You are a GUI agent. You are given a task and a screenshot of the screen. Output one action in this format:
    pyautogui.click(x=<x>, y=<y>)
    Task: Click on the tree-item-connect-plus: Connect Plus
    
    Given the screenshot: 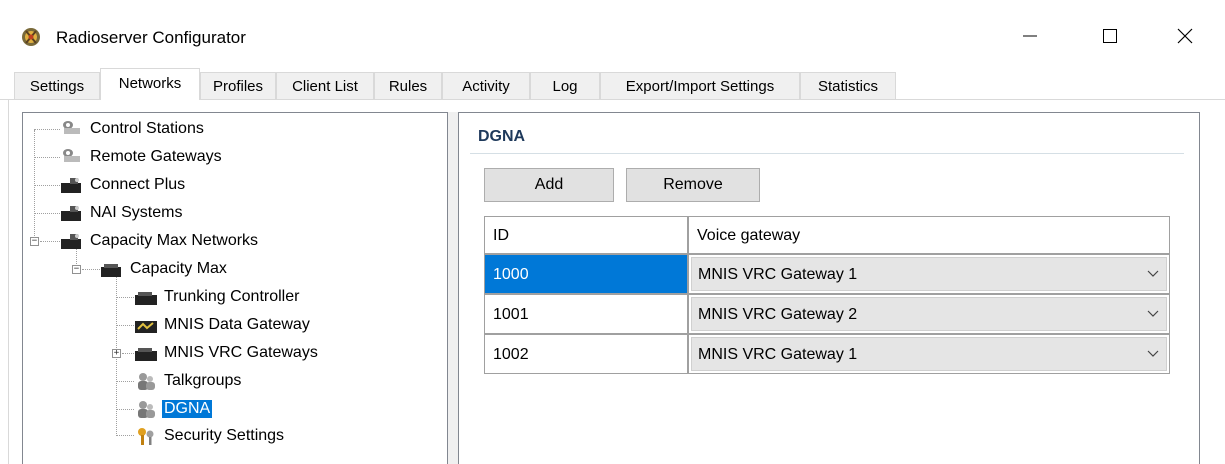 What is the action you would take?
    pyautogui.click(x=123, y=185)
    